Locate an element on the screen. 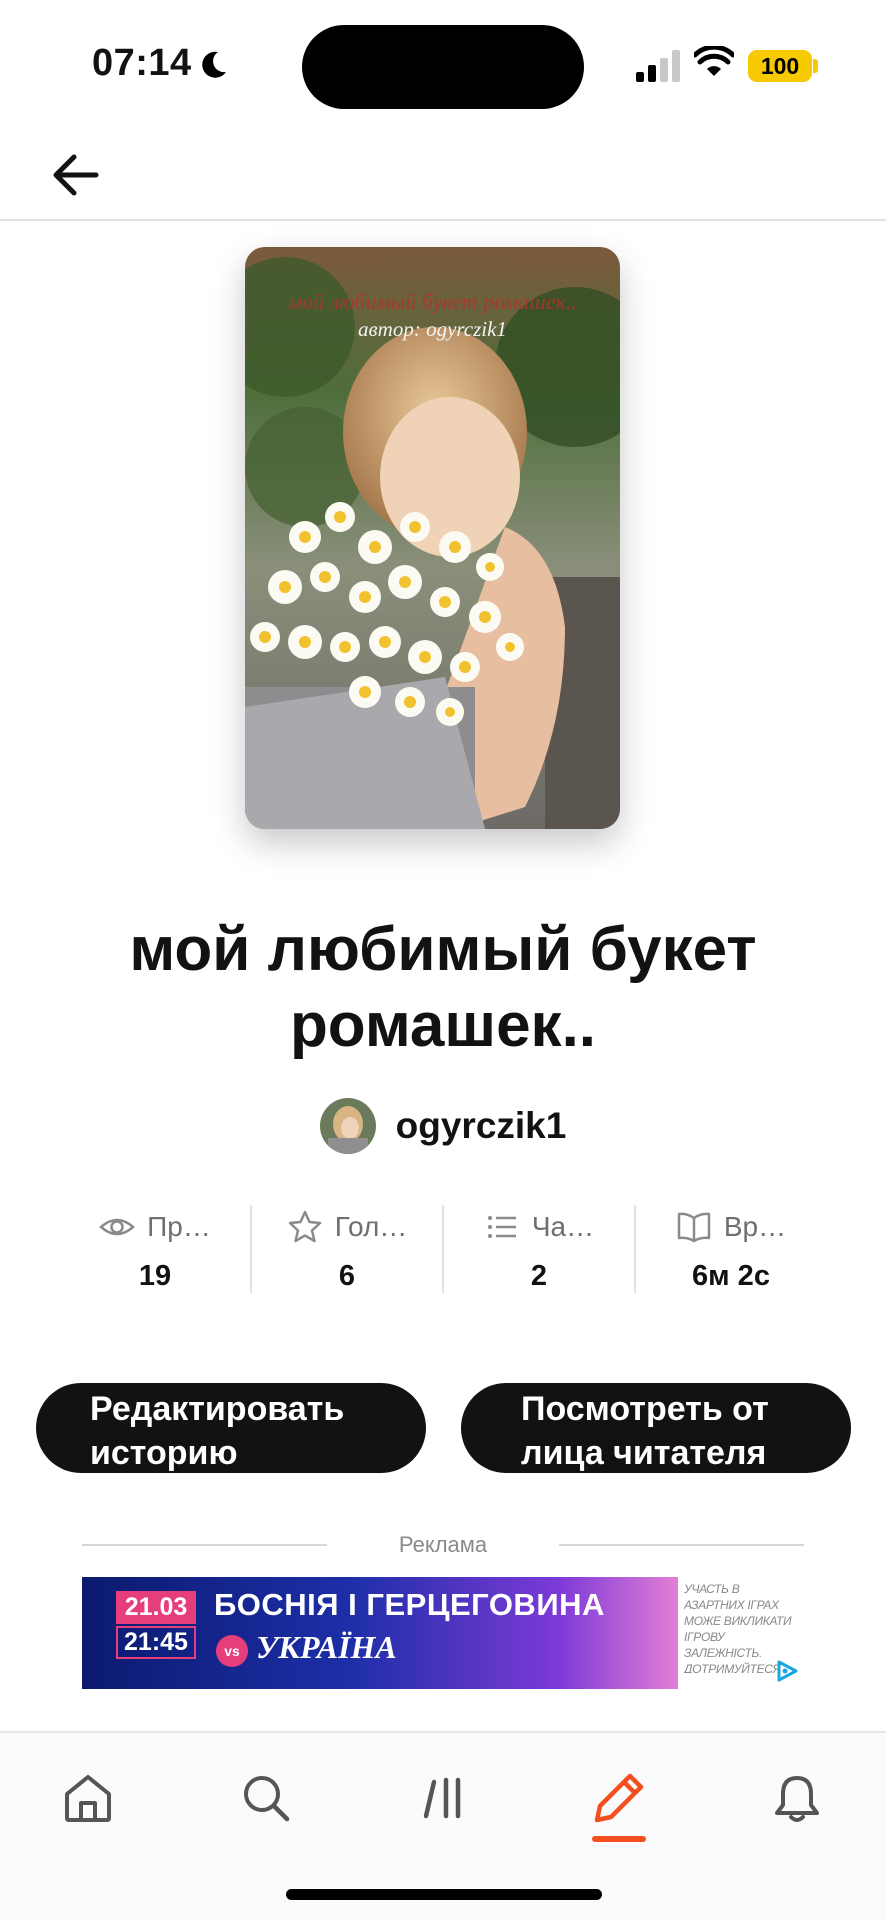 Image resolution: width=886 pixels, height=1920 pixels. home-icon is located at coordinates (88, 1798).